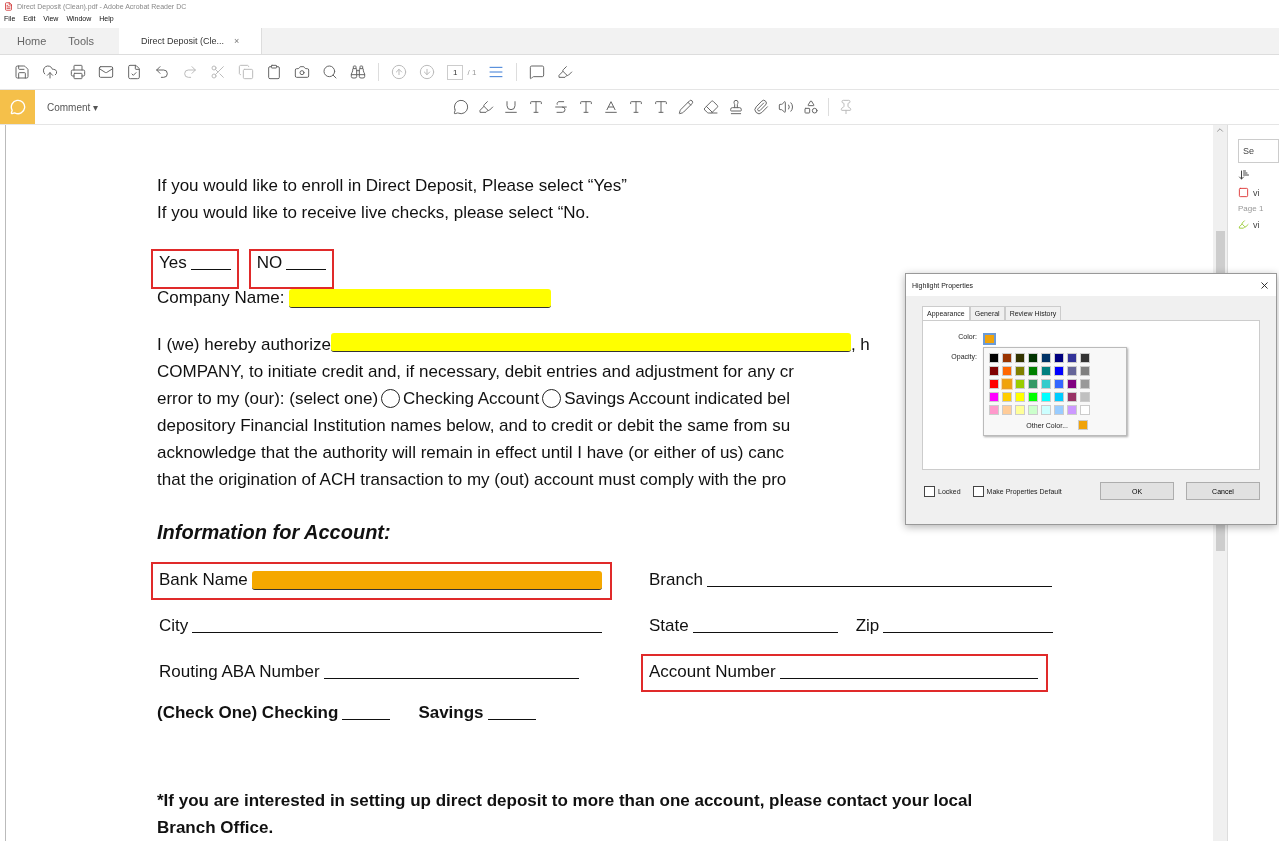 Image resolution: width=1279 pixels, height=841 pixels. I want to click on tab: Tools, so click(81, 41).